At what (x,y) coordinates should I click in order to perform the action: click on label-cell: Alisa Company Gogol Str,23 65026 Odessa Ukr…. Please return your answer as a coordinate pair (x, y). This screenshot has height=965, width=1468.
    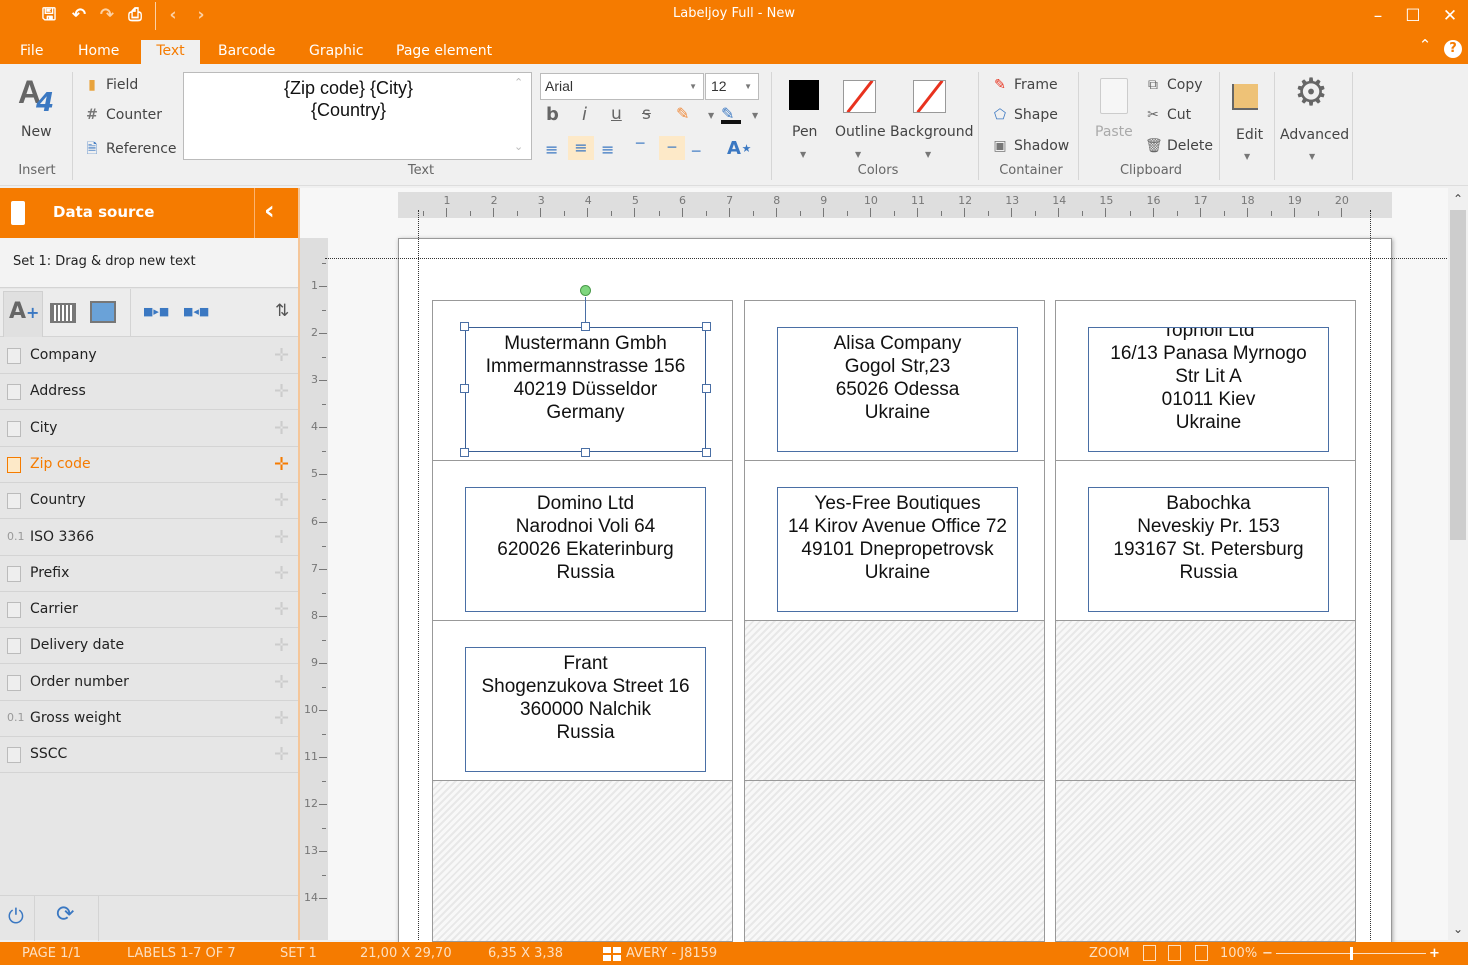
    Looking at the image, I should click on (894, 380).